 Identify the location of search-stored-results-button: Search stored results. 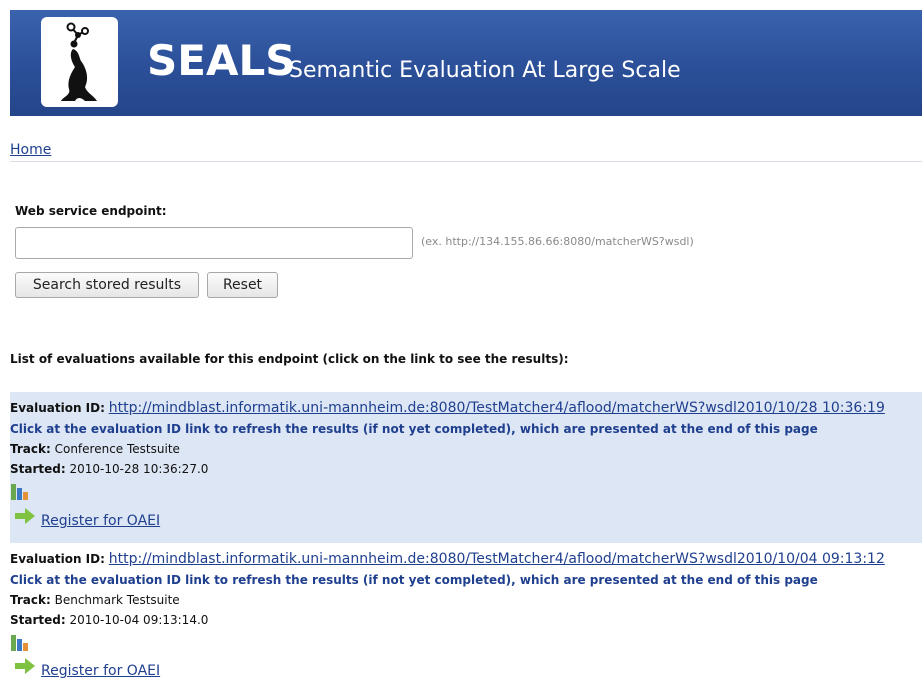
(107, 285).